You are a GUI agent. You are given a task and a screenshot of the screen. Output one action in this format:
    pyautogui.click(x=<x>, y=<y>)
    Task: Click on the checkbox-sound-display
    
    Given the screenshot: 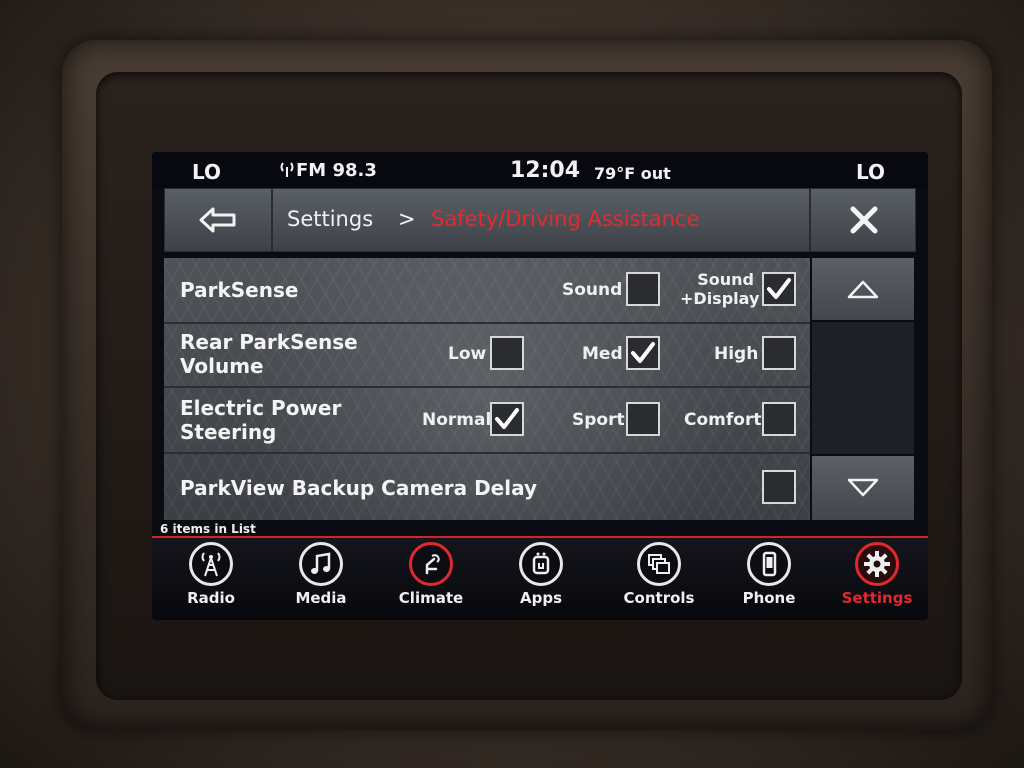 What is the action you would take?
    pyautogui.click(x=779, y=289)
    